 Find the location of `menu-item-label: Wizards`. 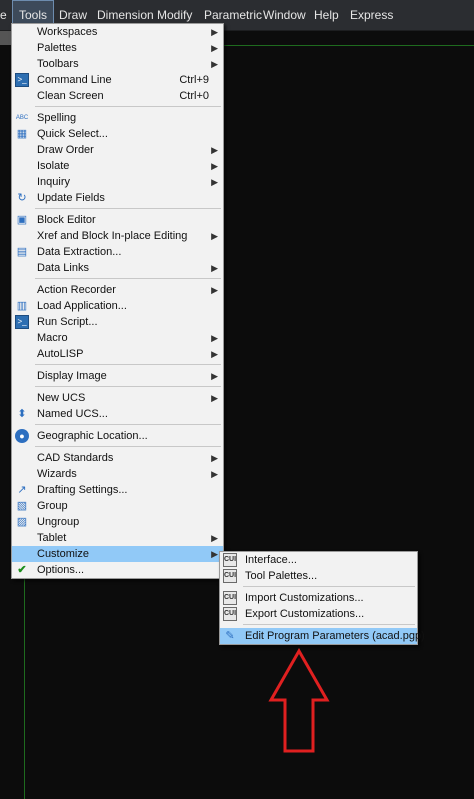

menu-item-label: Wizards is located at coordinates (57, 474).